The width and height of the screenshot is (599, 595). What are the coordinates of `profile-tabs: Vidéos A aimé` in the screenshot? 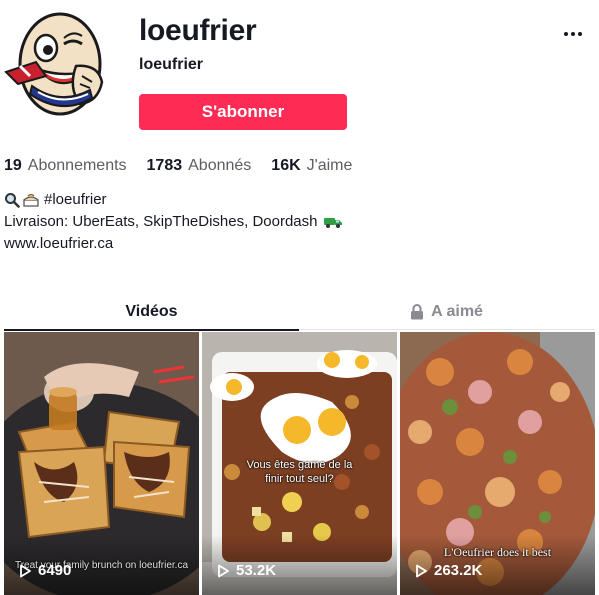 It's located at (299, 312).